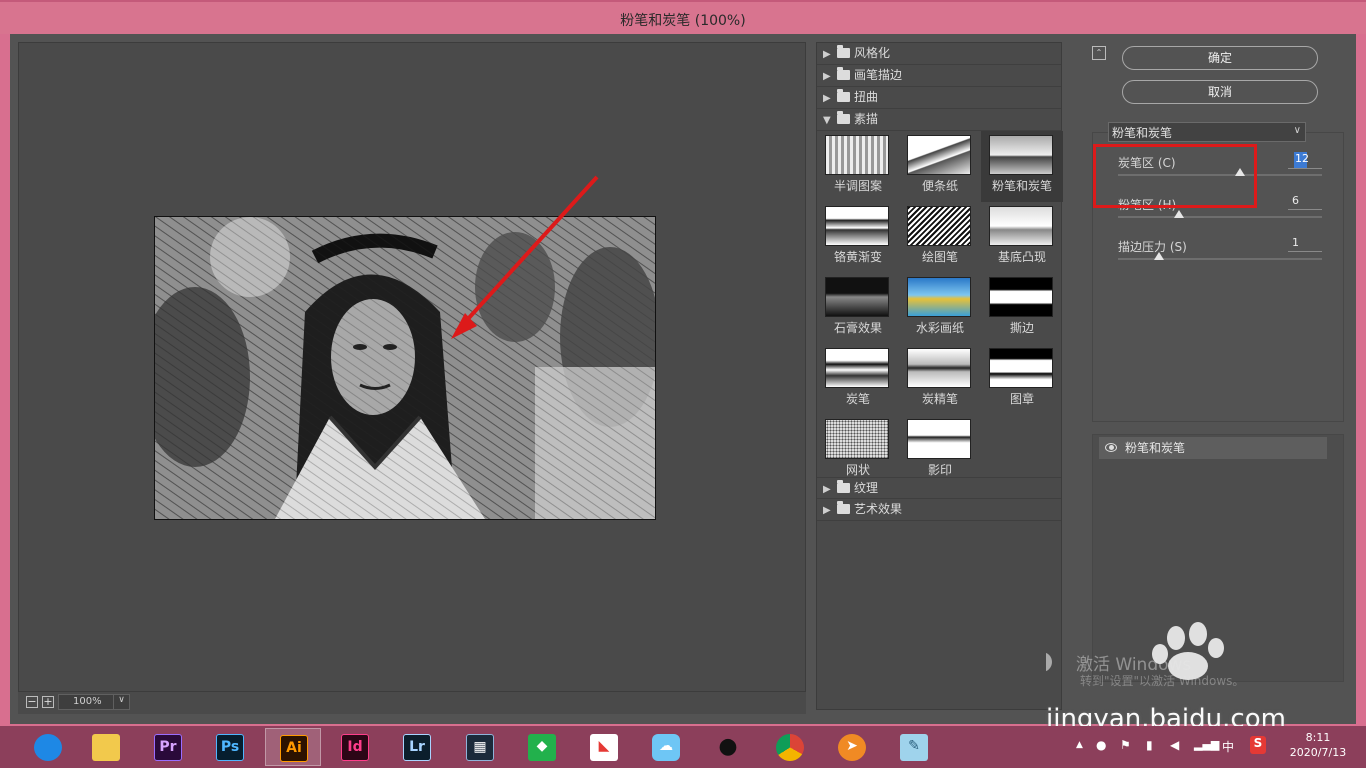 This screenshot has width=1366, height=768. I want to click on category-sketch: ▼ 素描, so click(939, 120).